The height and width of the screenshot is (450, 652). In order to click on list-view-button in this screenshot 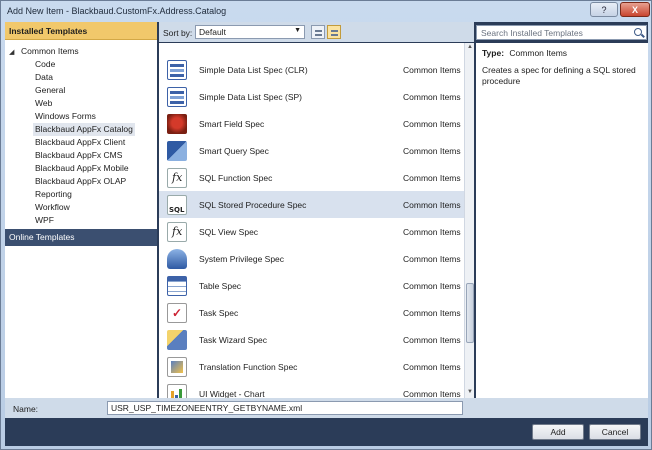, I will do `click(334, 32)`.